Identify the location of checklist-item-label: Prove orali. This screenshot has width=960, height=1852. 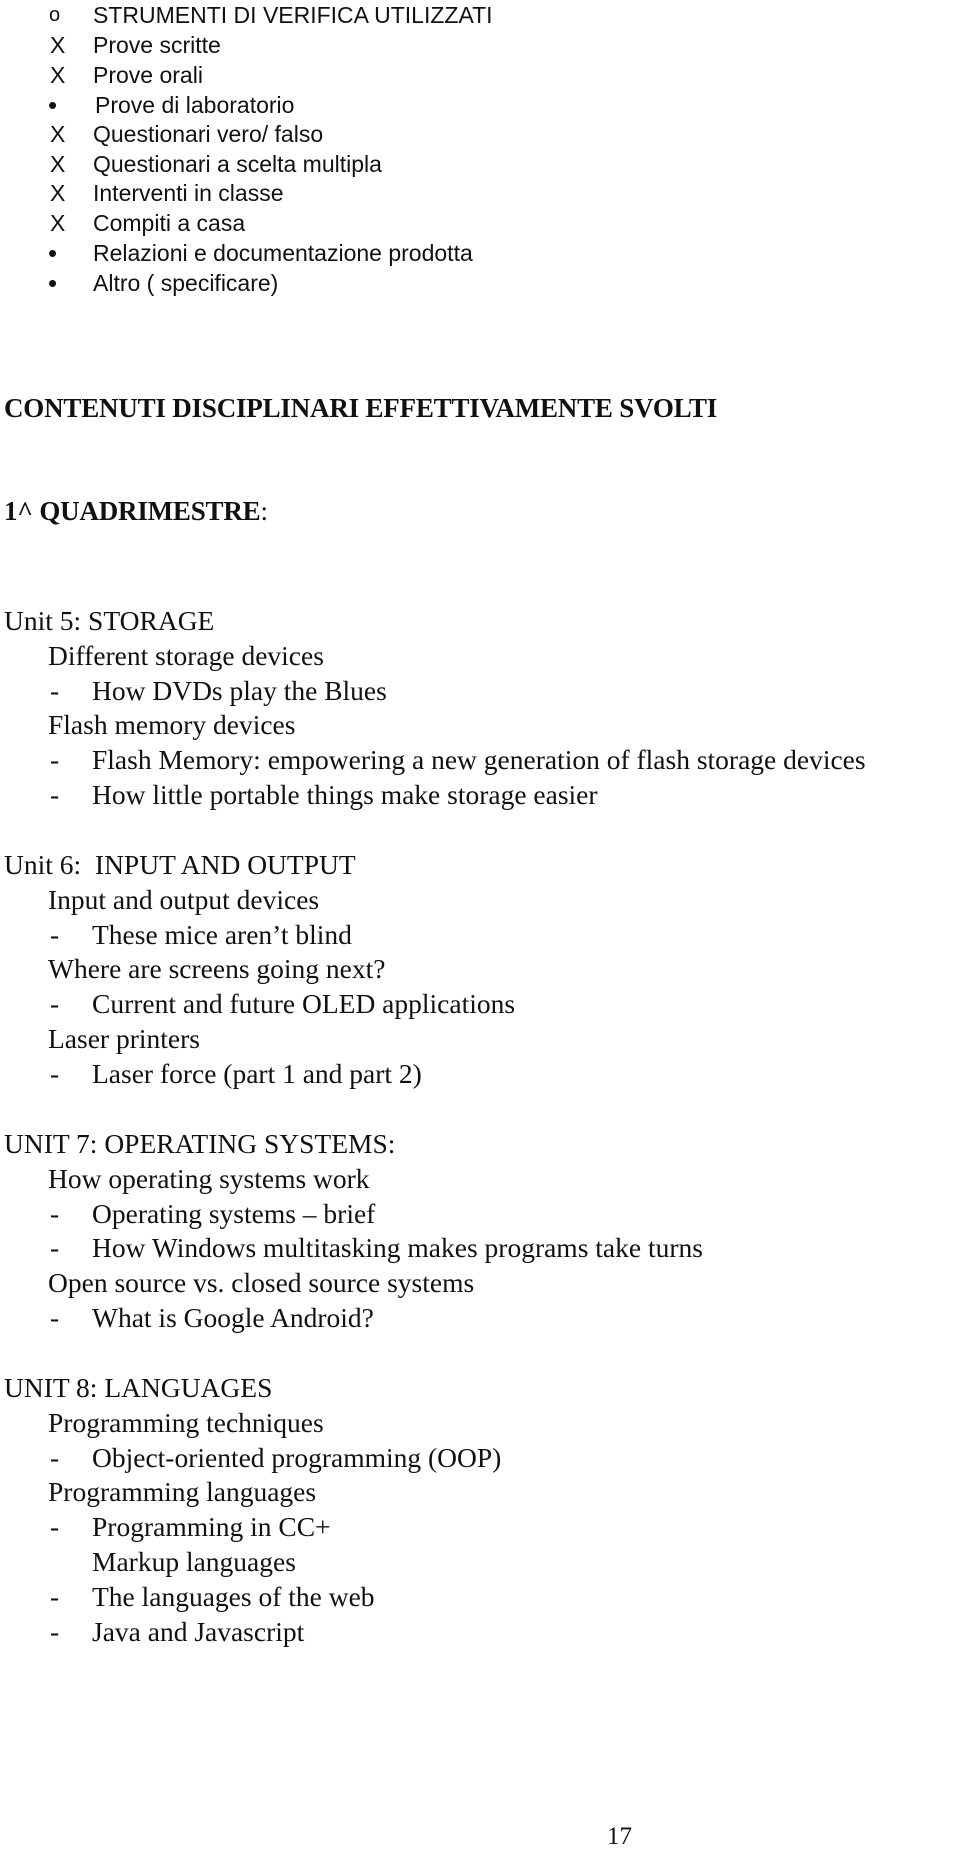
(148, 74).